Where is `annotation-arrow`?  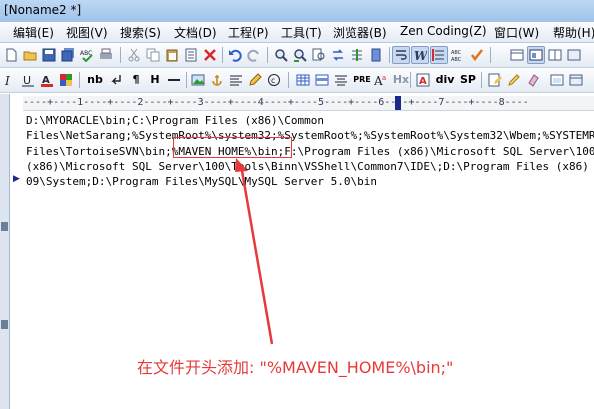 annotation-arrow is located at coordinates (254, 251).